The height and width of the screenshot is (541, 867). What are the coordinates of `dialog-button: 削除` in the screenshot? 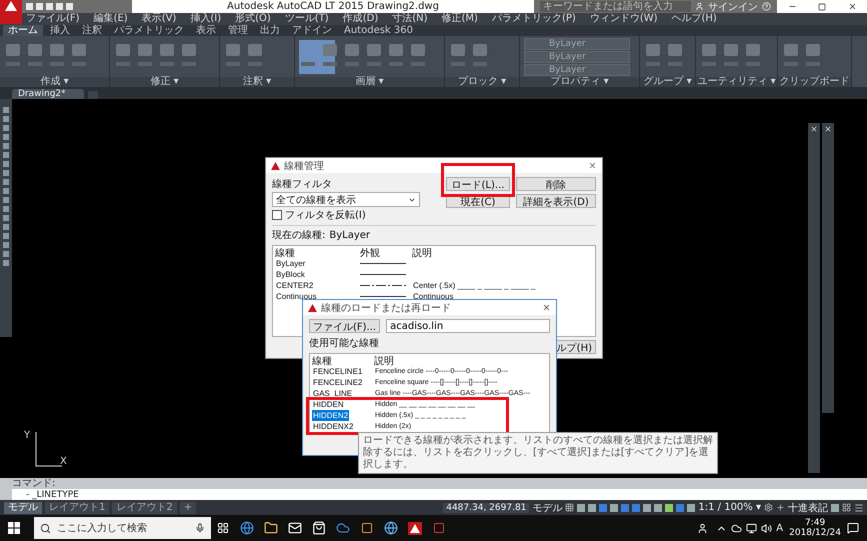 It's located at (556, 184).